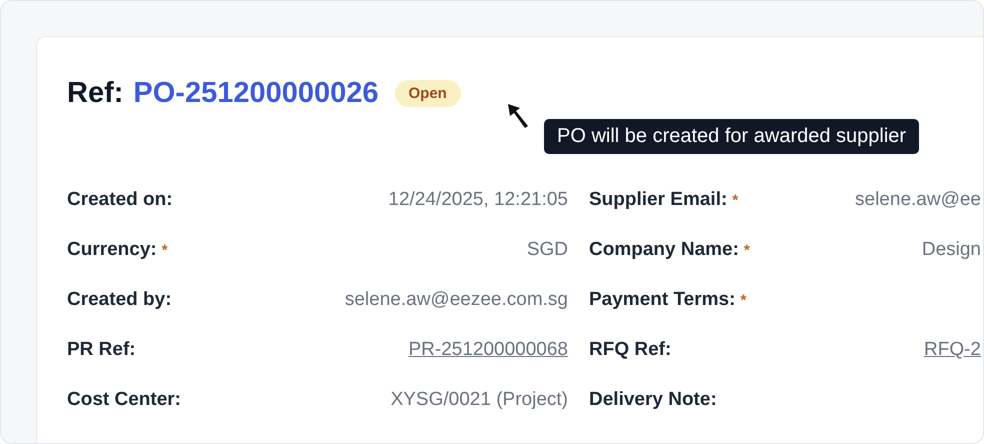 The height and width of the screenshot is (444, 984). Describe the element at coordinates (119, 300) in the screenshot. I see `field-label: Created by:` at that location.